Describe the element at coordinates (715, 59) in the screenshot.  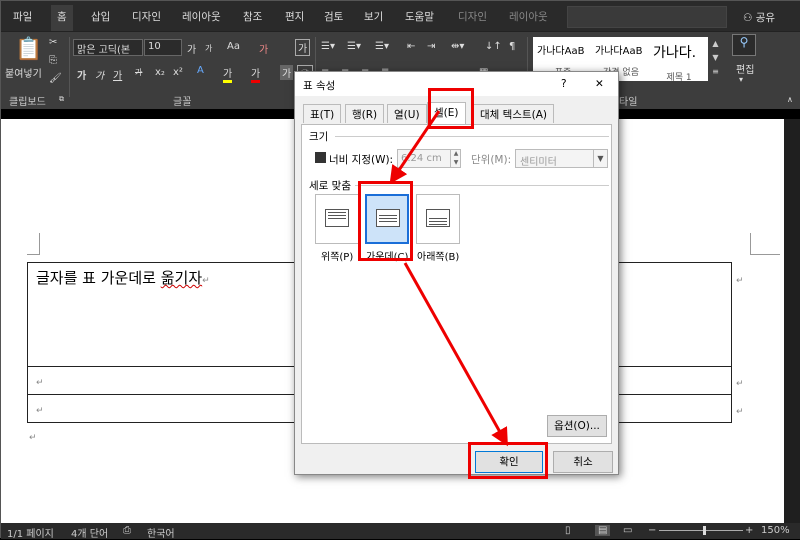
I see `gallery-scroll-icon: ▲ ▼ ≡` at that location.